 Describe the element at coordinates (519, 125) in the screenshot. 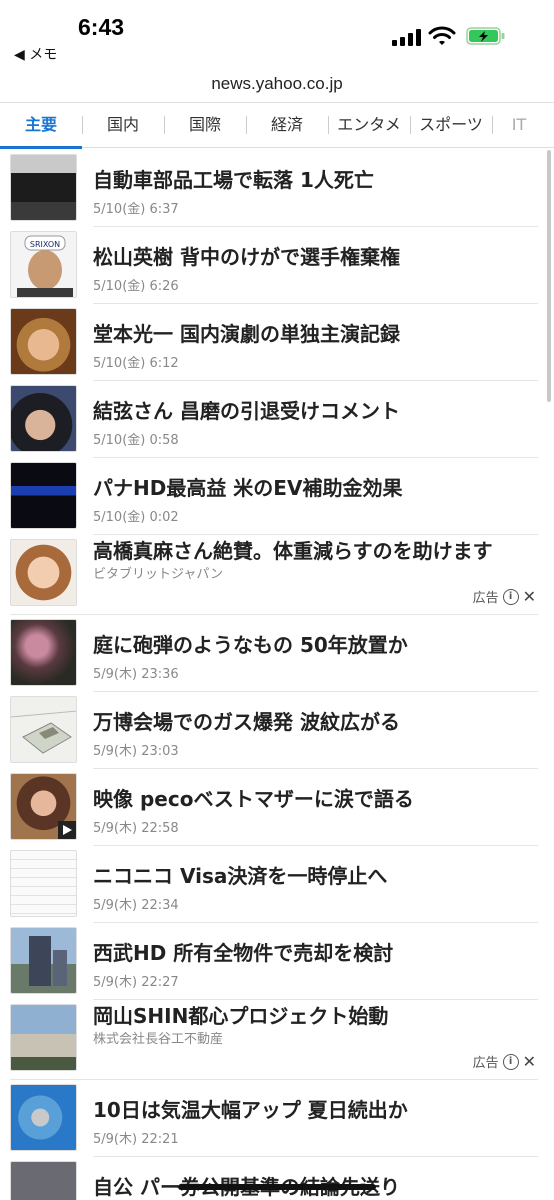

I see `tab-it: IT` at that location.